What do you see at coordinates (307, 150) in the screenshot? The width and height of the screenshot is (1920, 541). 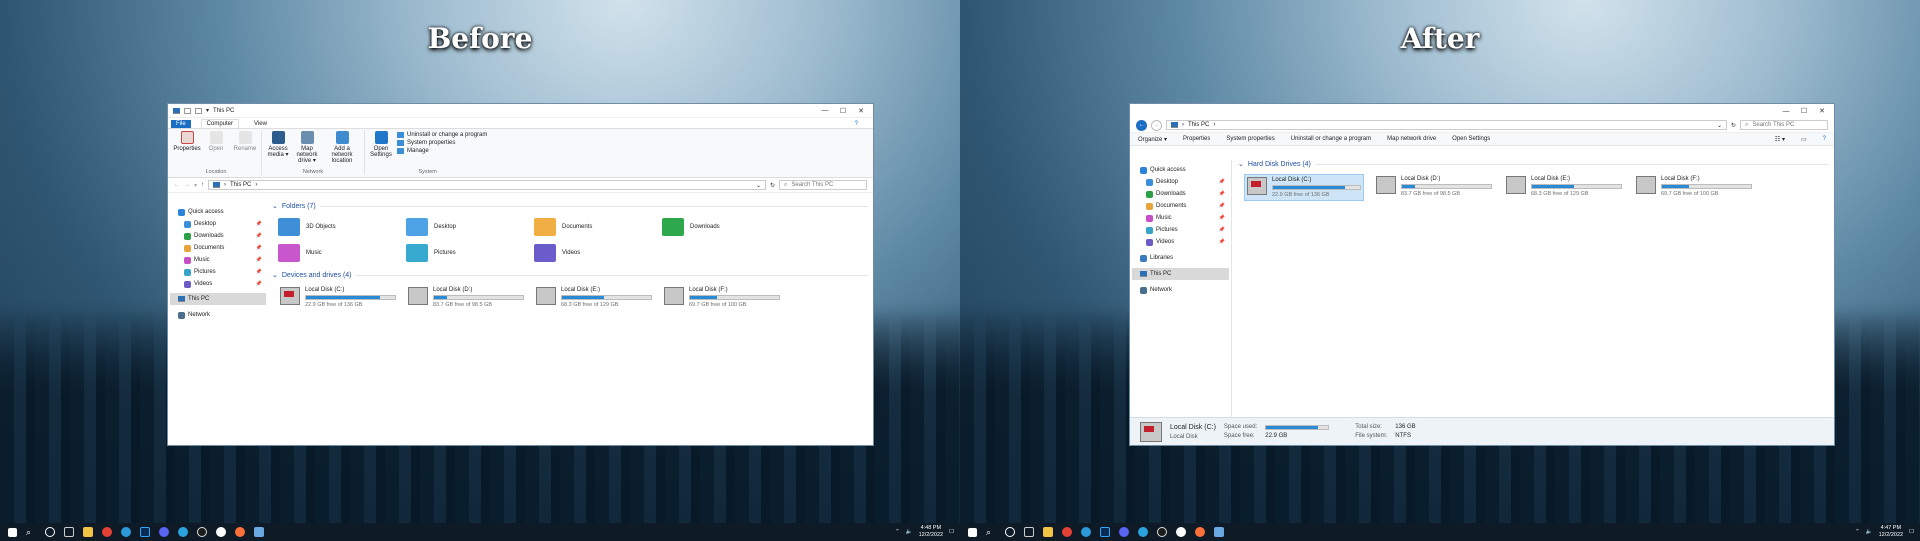 I see `map-network-drive-button: Map network drive ▾` at bounding box center [307, 150].